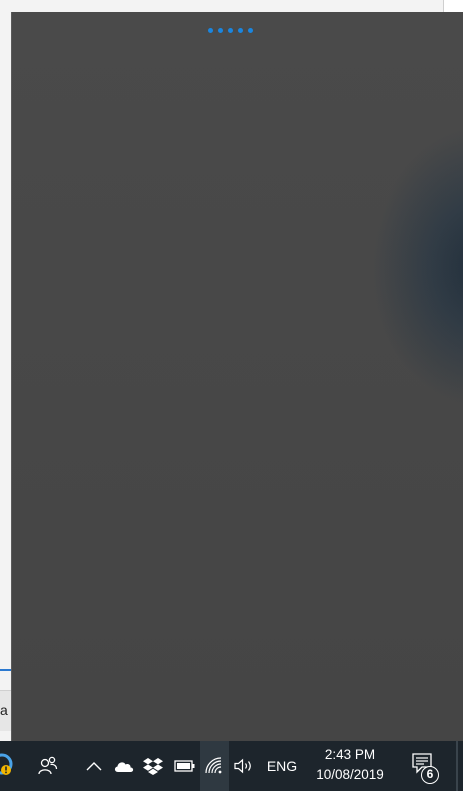  What do you see at coordinates (350, 774) in the screenshot?
I see `clock-date: 10/08/2019` at bounding box center [350, 774].